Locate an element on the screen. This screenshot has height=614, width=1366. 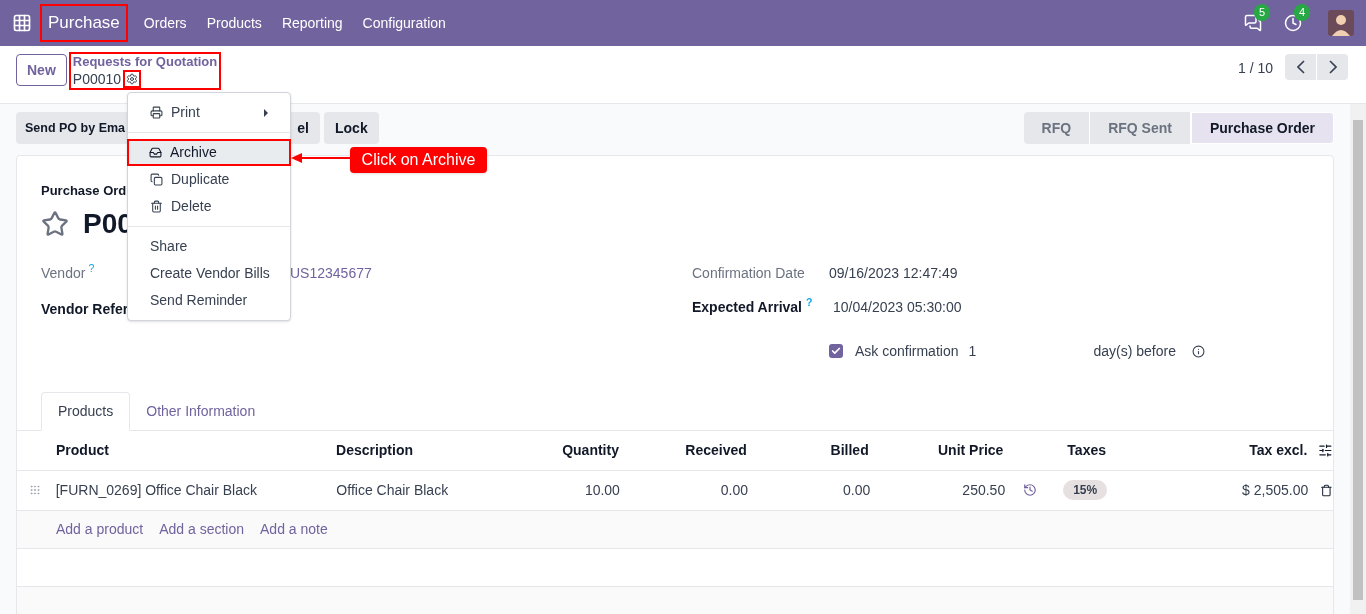
help-mark: ? is located at coordinates (91, 268).